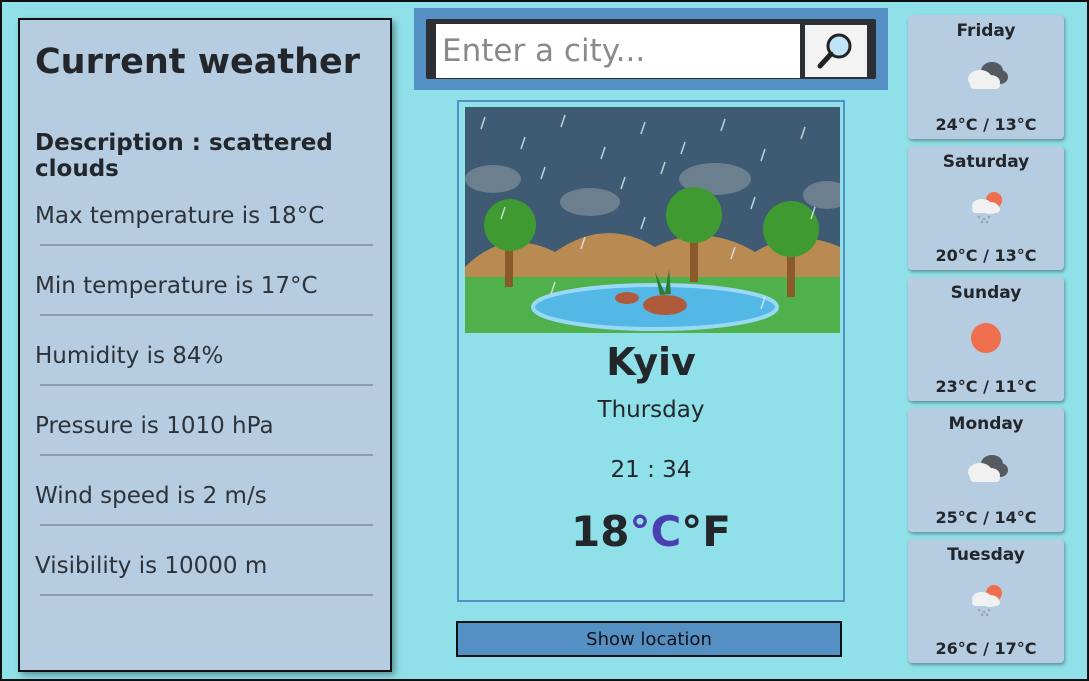  I want to click on search-icon, so click(834, 51).